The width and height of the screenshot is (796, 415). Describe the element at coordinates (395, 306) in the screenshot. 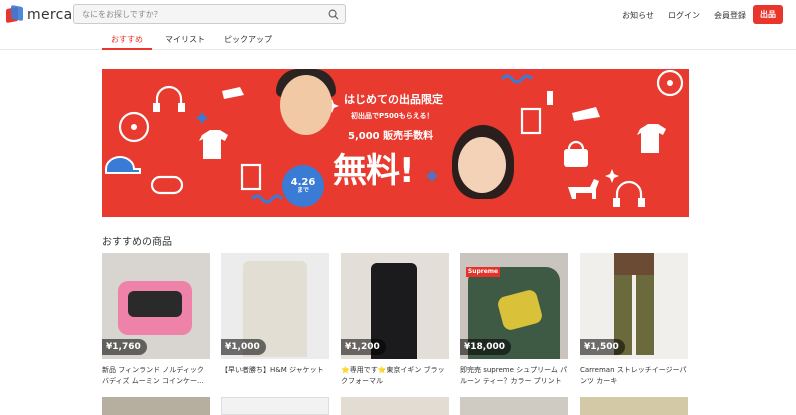

I see `product-image: ¥1,200` at that location.